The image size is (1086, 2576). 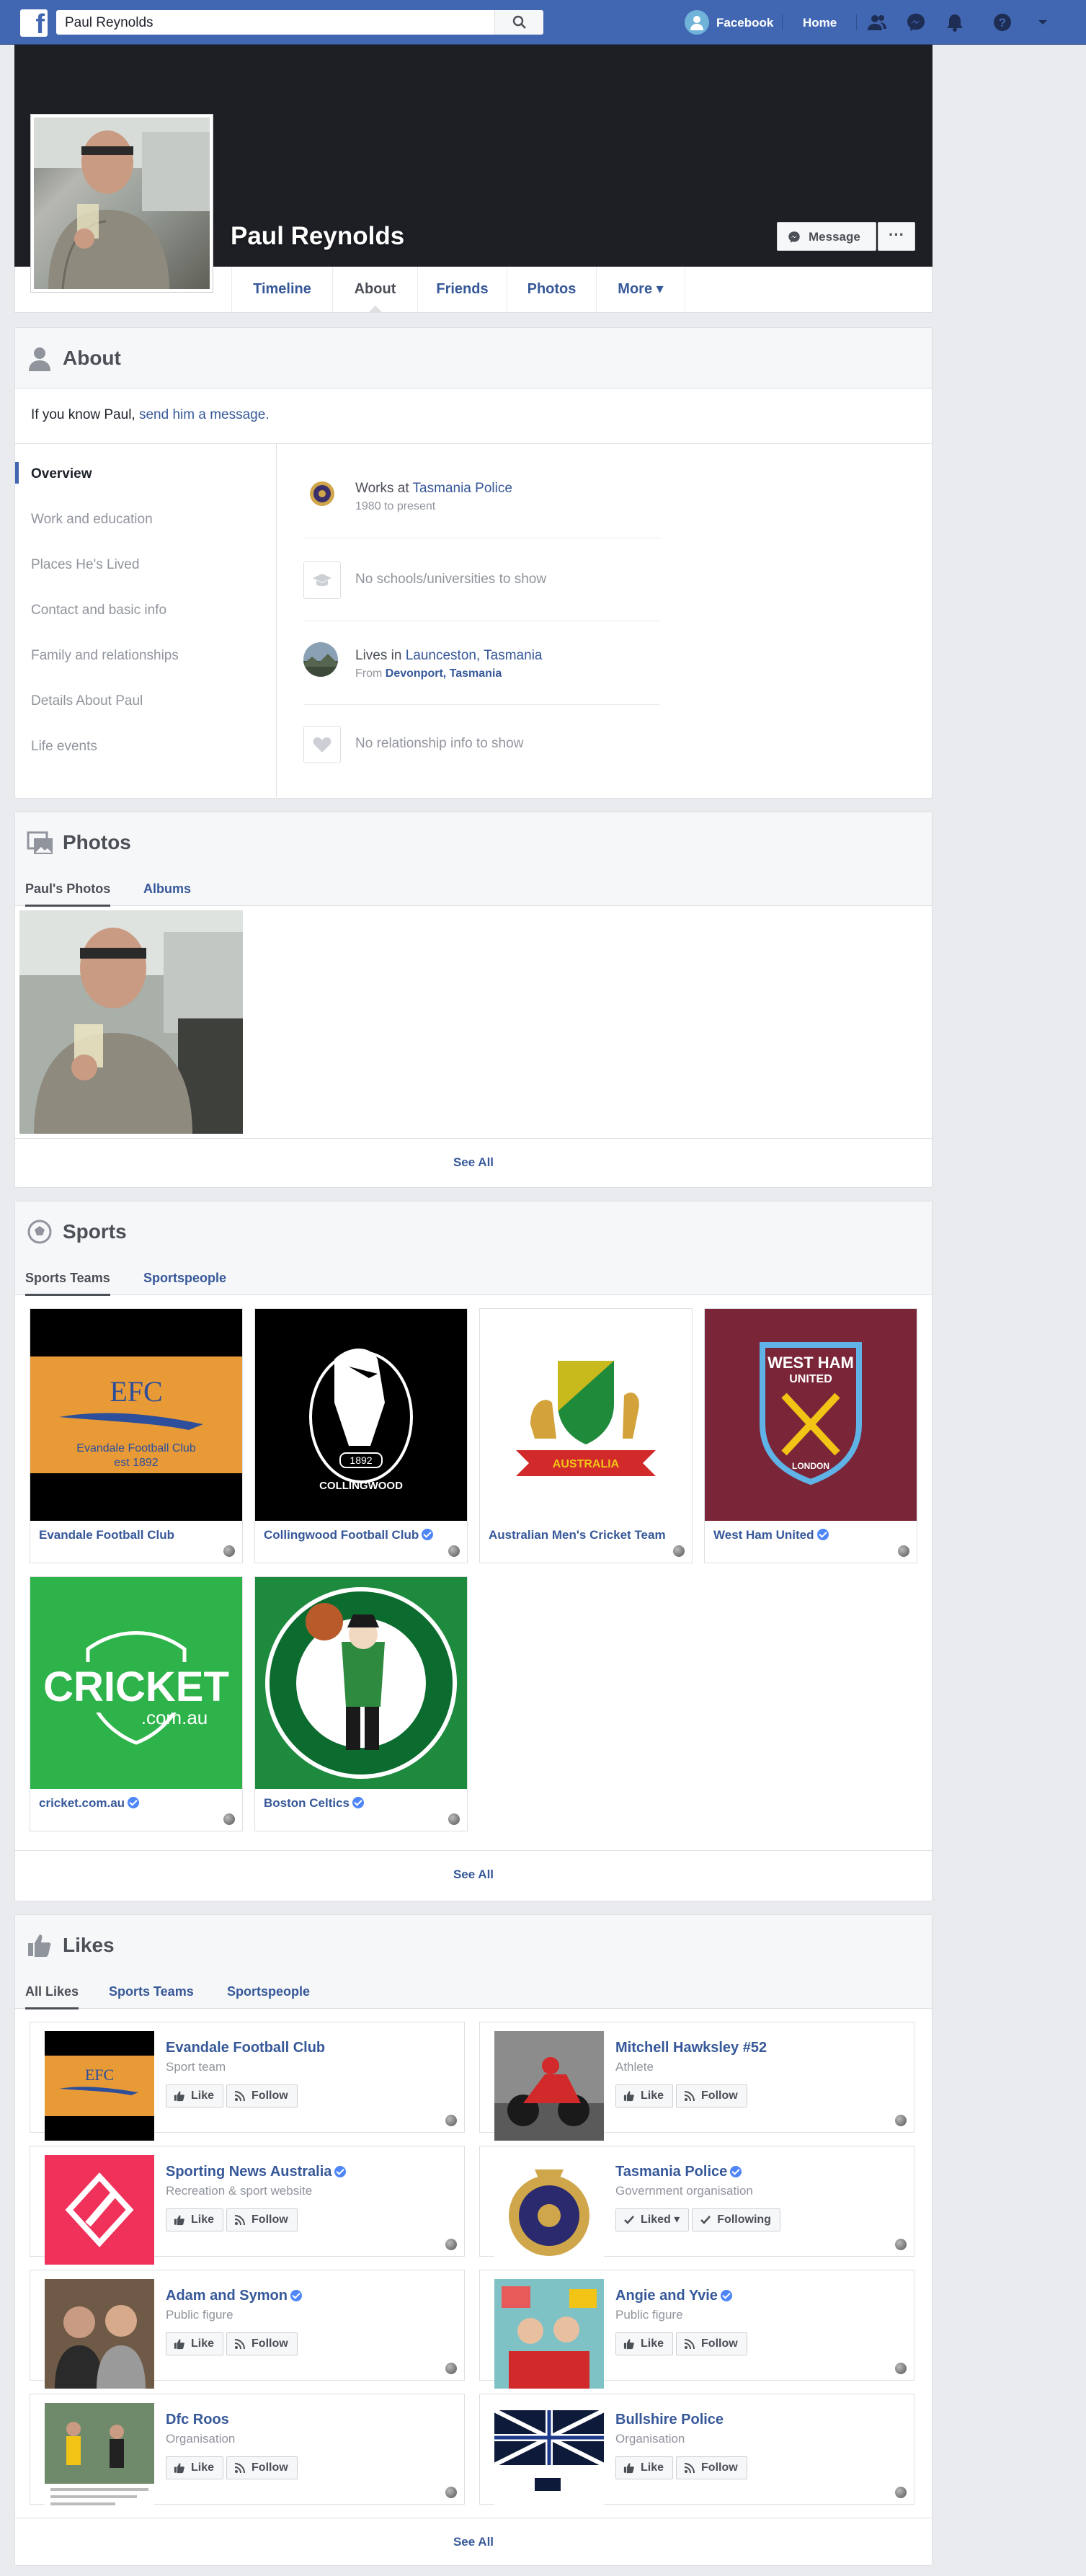 What do you see at coordinates (106, 1535) in the screenshot?
I see `team-name: Evandale Football Club` at bounding box center [106, 1535].